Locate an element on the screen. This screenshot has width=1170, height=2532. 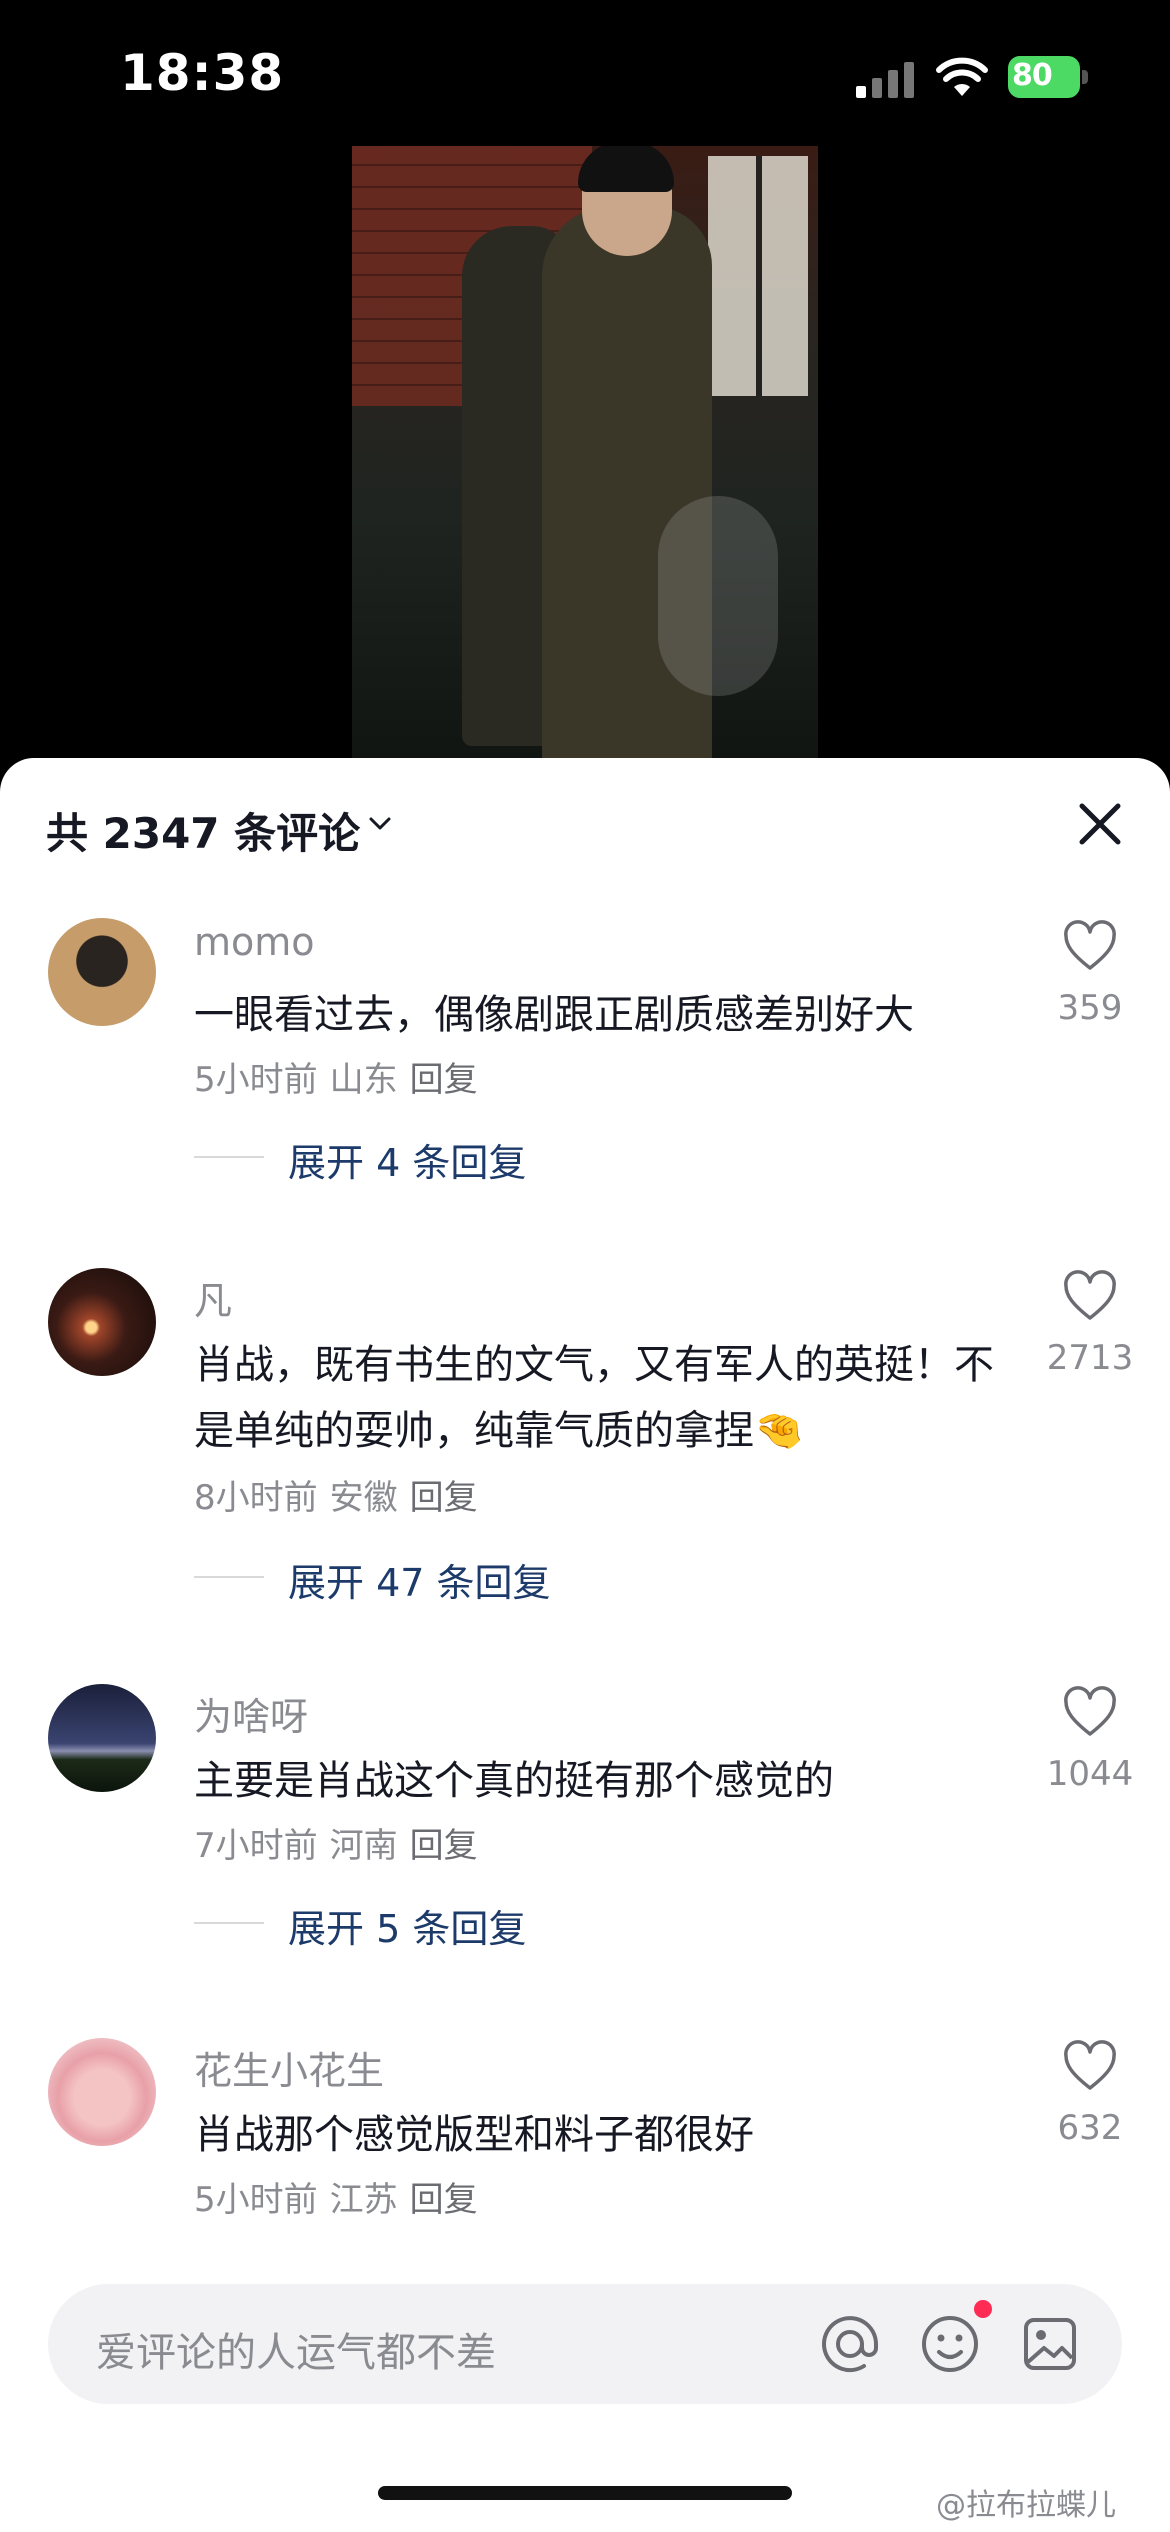
wifi-icon is located at coordinates (962, 76).